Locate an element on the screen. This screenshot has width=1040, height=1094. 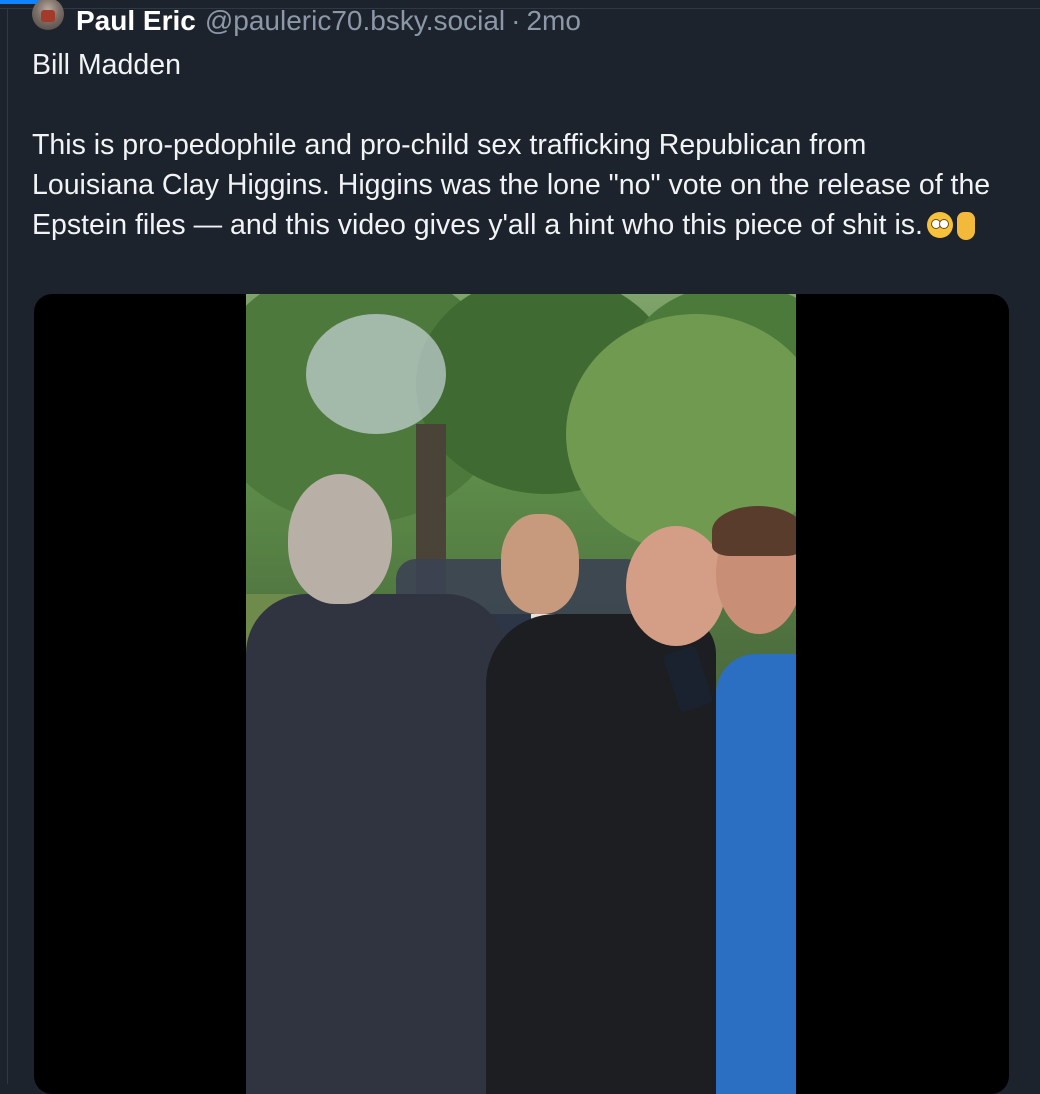
flushed-face-icon is located at coordinates (939, 225).